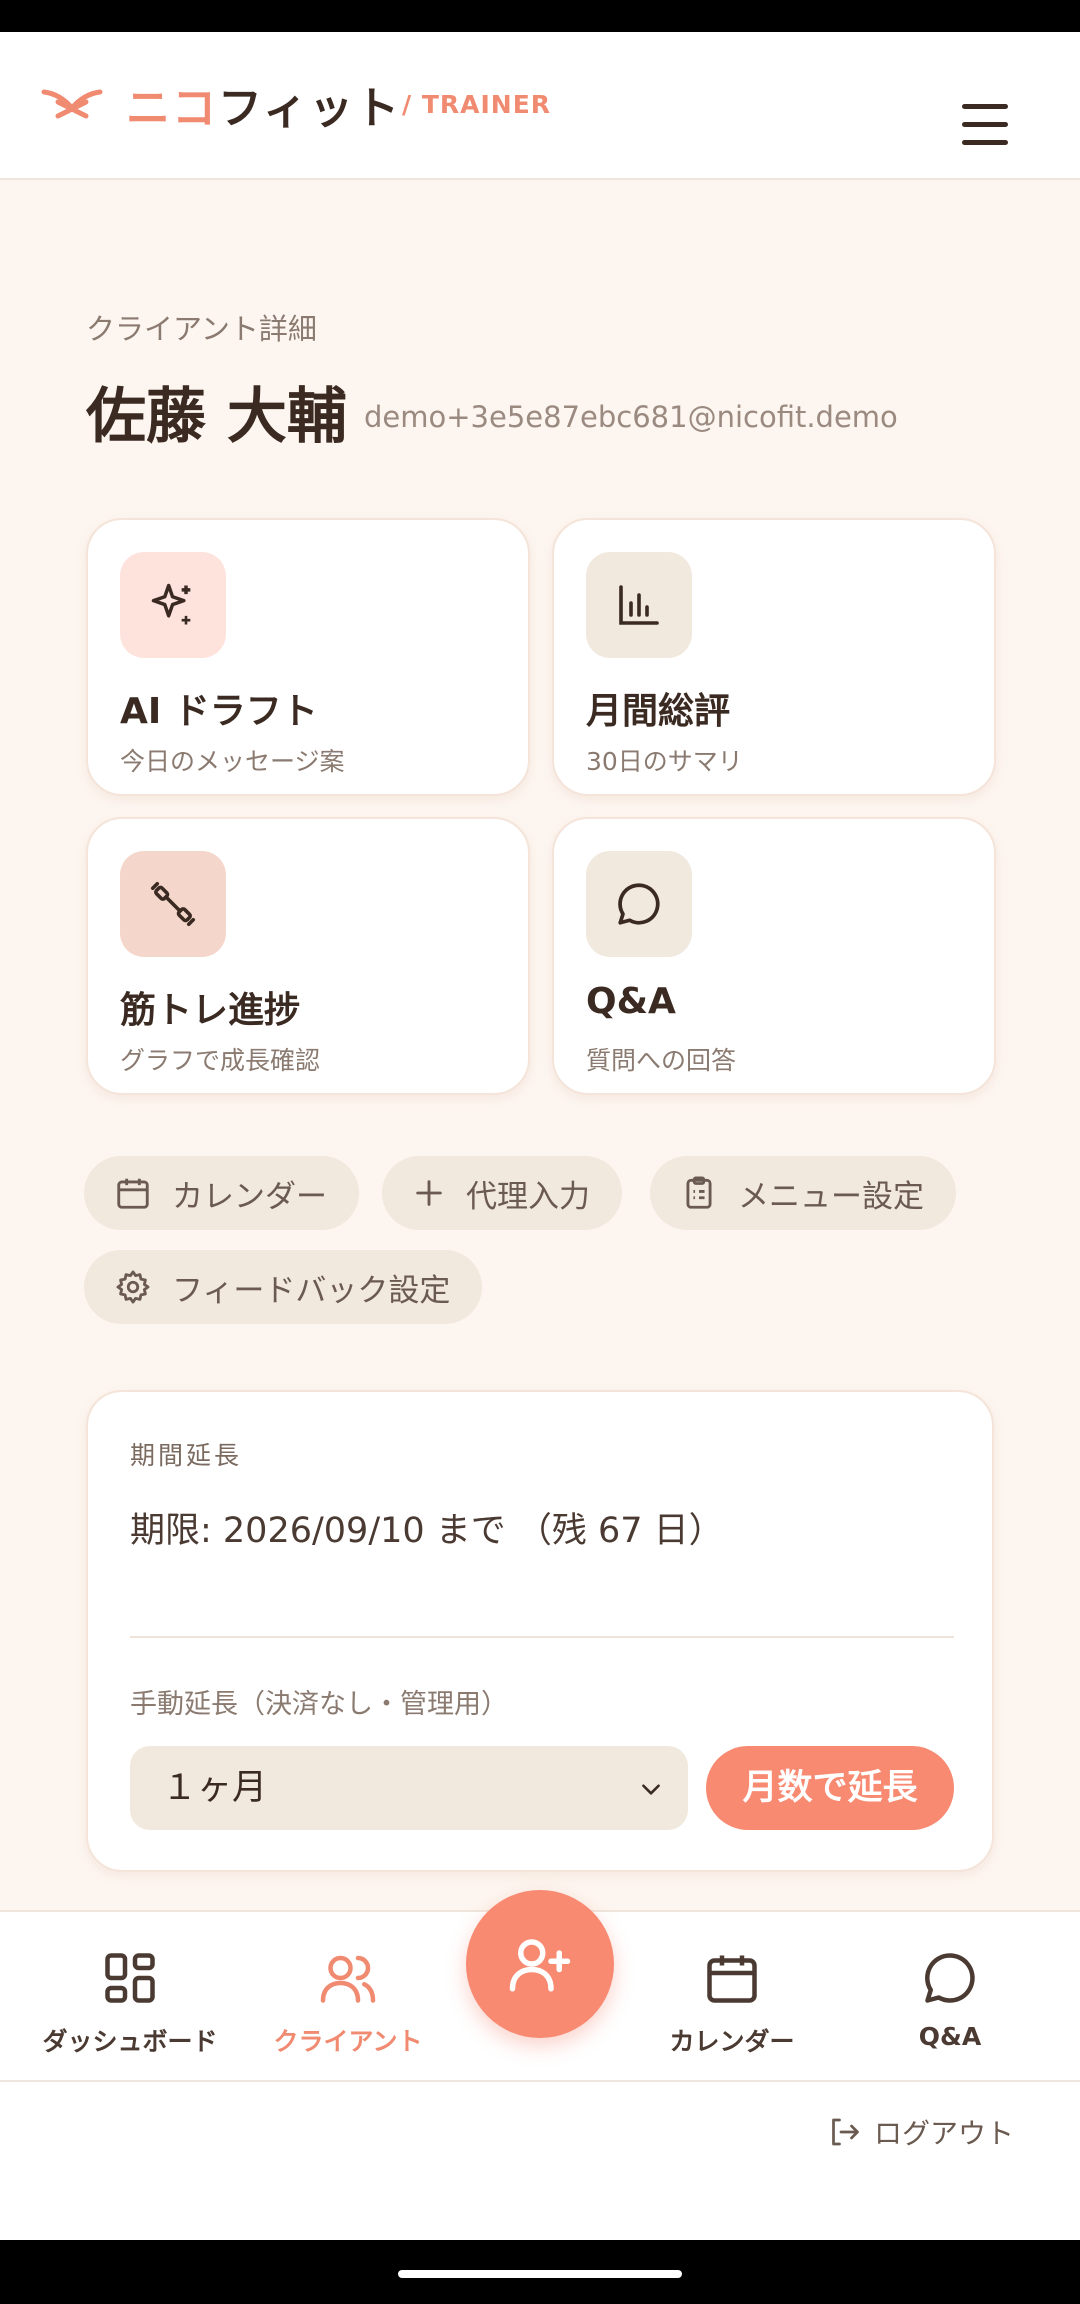  I want to click on hamburger-menu-button, so click(985, 126).